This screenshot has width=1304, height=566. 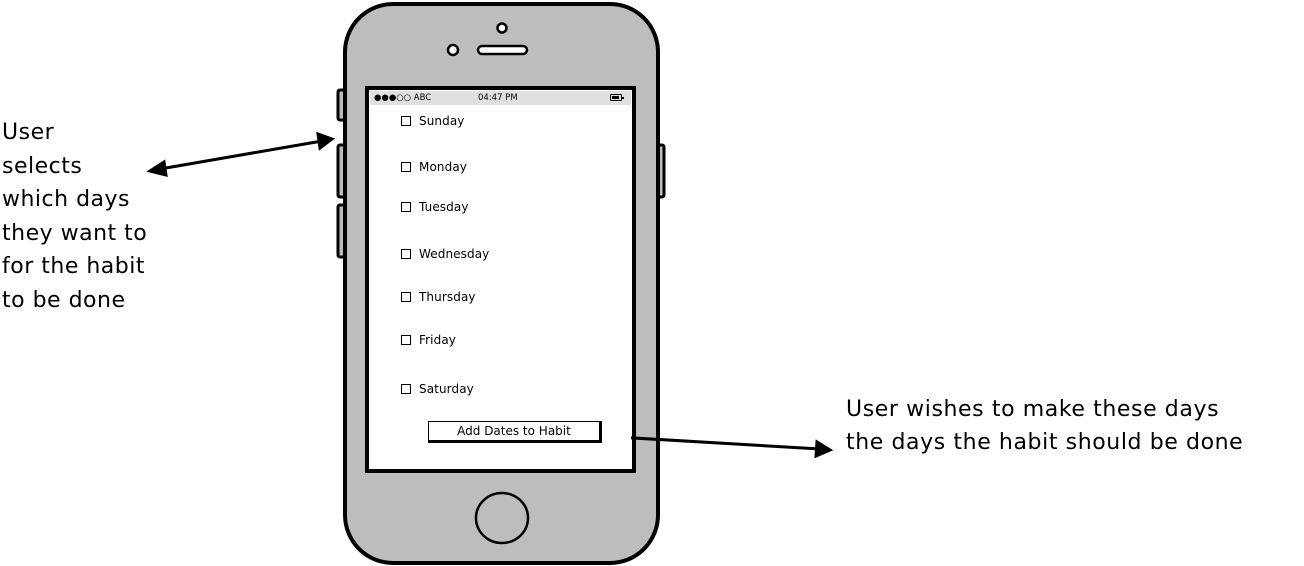 What do you see at coordinates (442, 121) in the screenshot?
I see `day-label: Sunday` at bounding box center [442, 121].